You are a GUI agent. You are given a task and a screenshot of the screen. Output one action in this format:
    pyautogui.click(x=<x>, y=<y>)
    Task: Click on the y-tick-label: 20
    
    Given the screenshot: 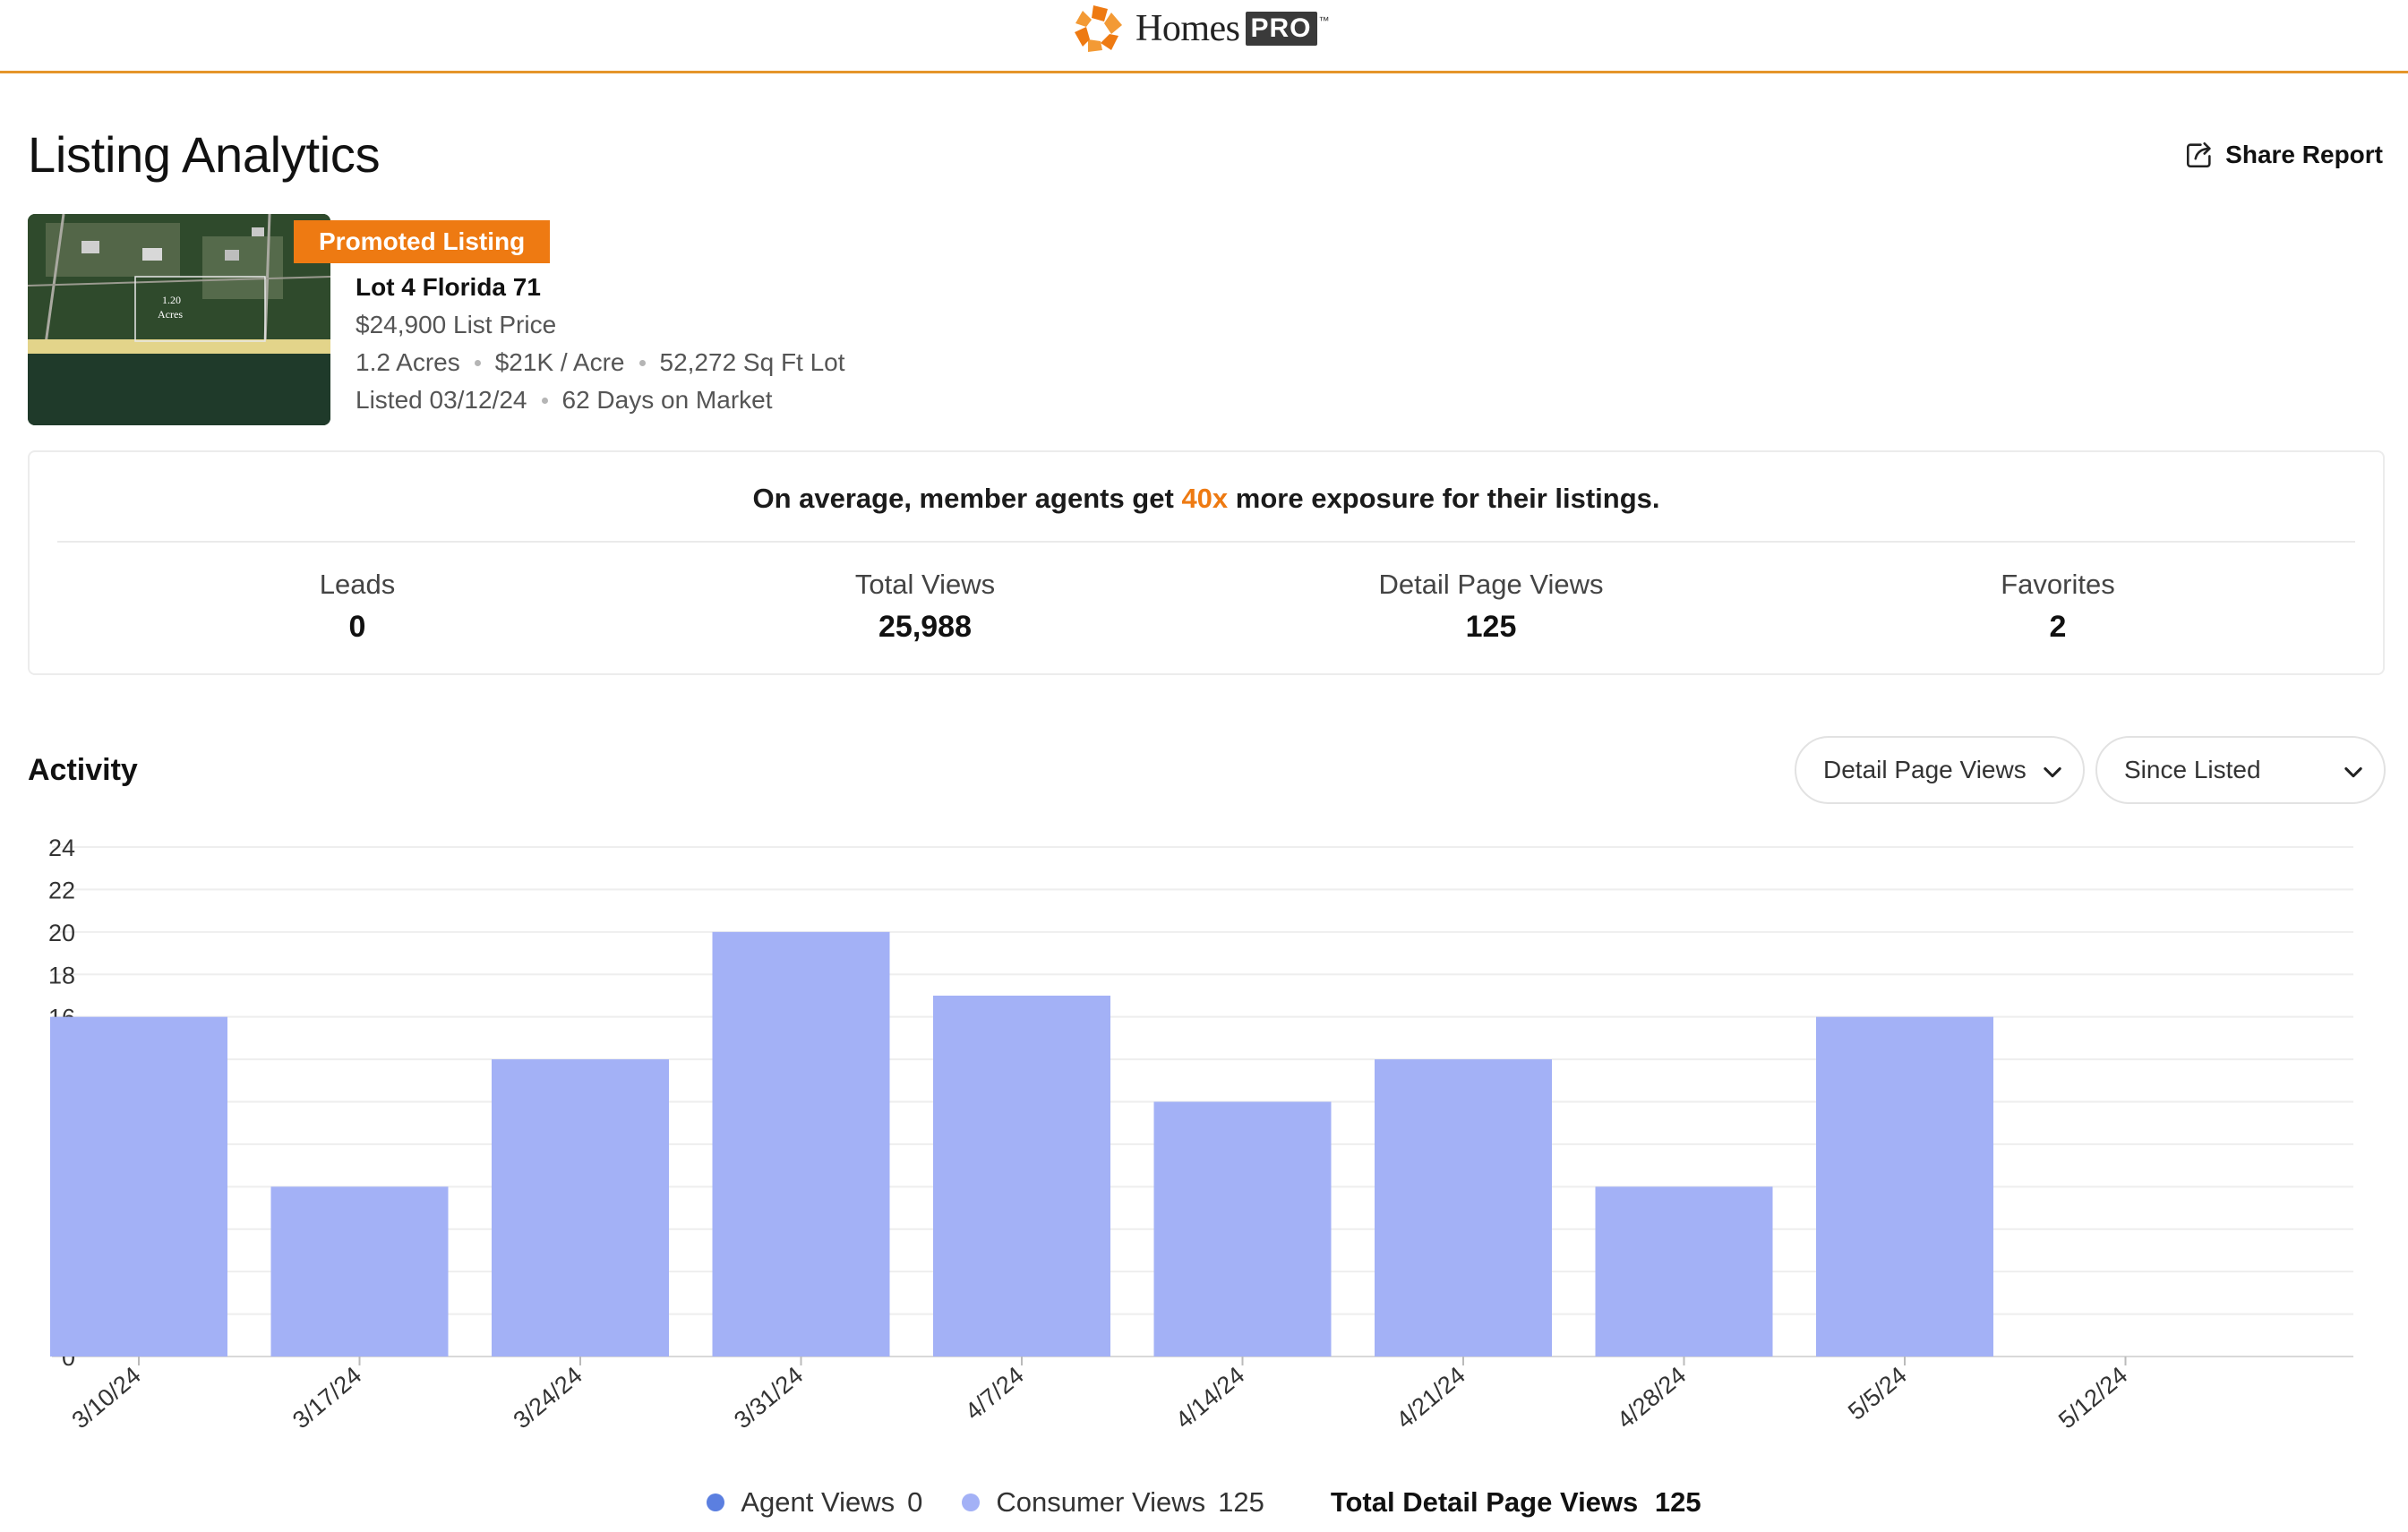 What is the action you would take?
    pyautogui.click(x=61, y=933)
    